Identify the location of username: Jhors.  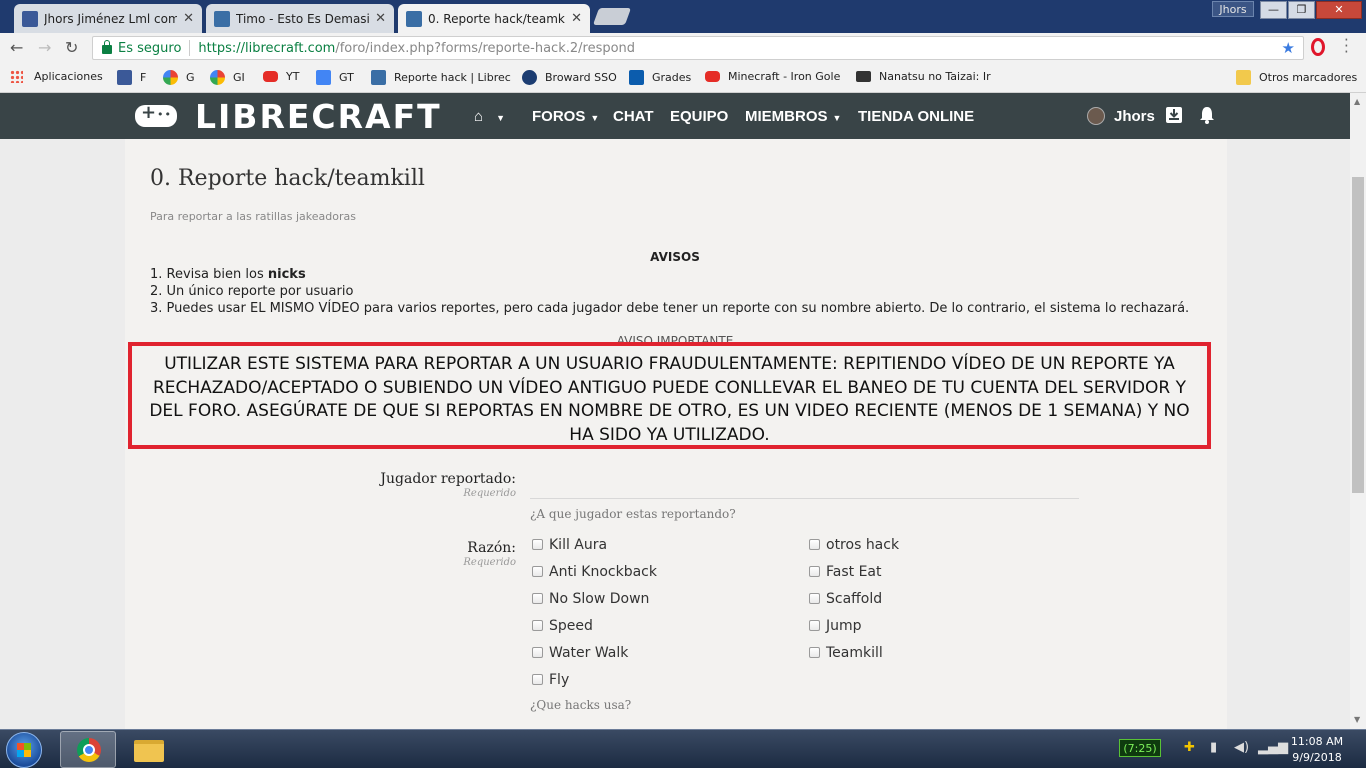
(1134, 116).